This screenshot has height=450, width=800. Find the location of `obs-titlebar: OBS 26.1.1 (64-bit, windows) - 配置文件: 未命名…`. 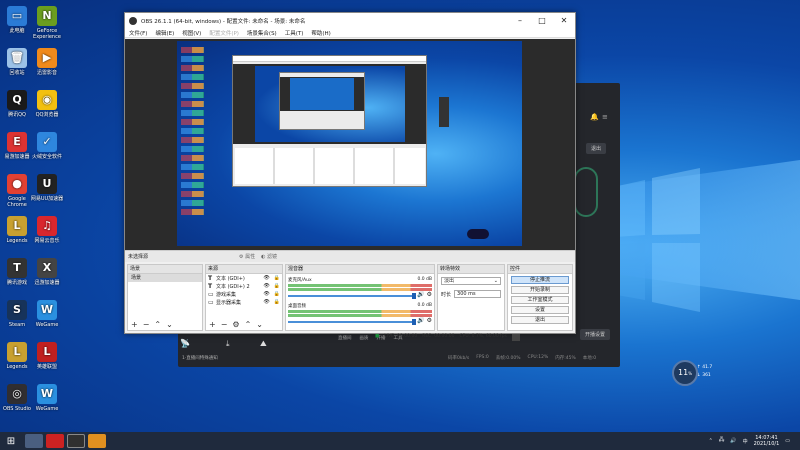

obs-titlebar: OBS 26.1.1 (64-bit, windows) - 配置文件: 未命名… is located at coordinates (350, 20).